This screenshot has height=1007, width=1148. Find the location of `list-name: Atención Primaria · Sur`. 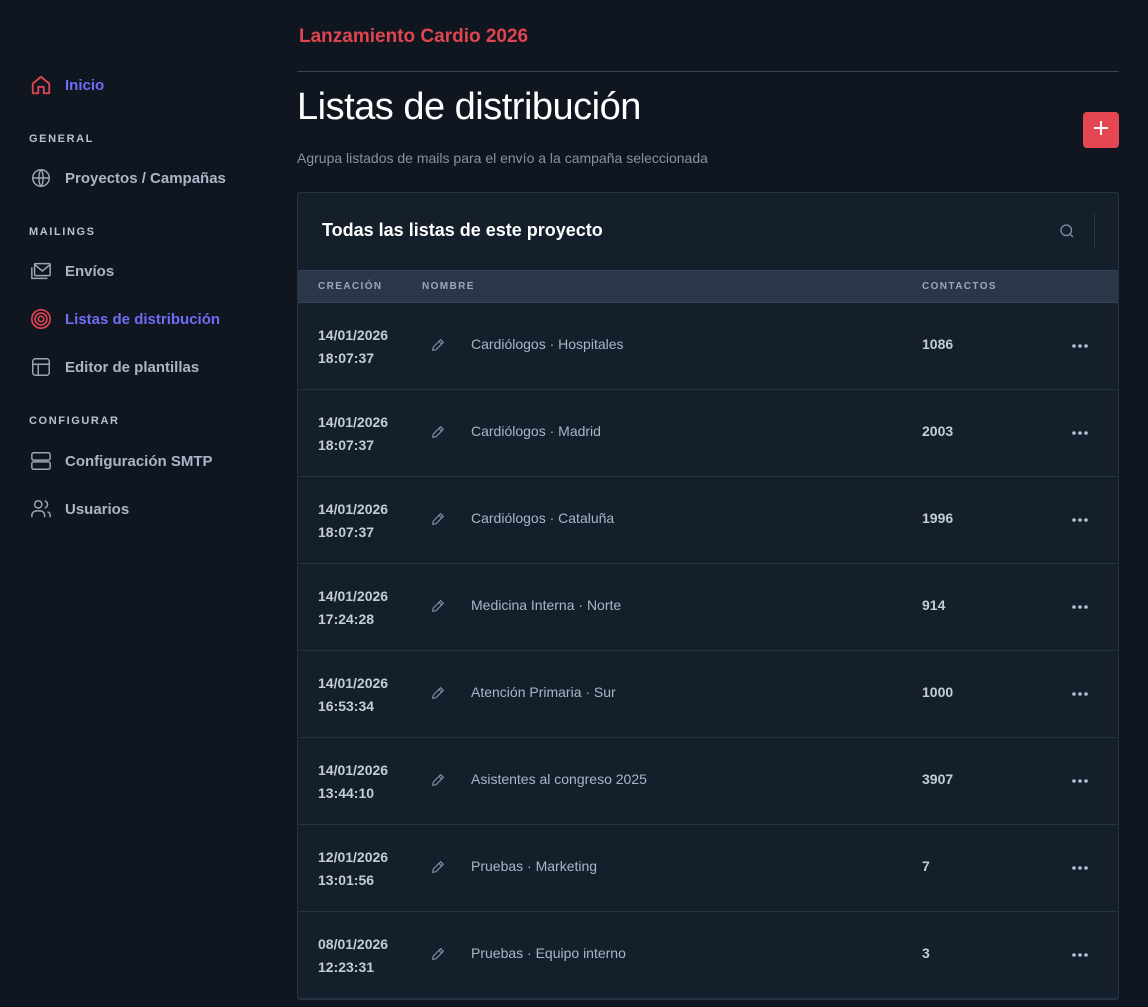

list-name: Atención Primaria · Sur is located at coordinates (543, 692).